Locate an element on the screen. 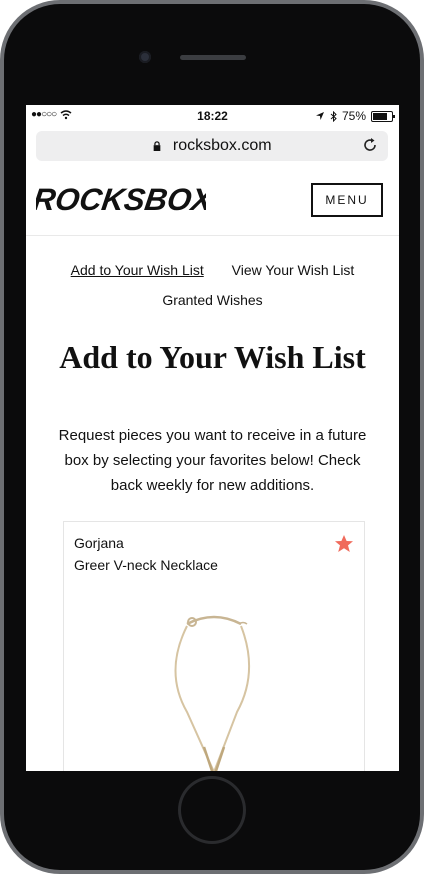 Image resolution: width=424 pixels, height=874 pixels. logo-wordmark: ROCKSBOX is located at coordinates (124, 199).